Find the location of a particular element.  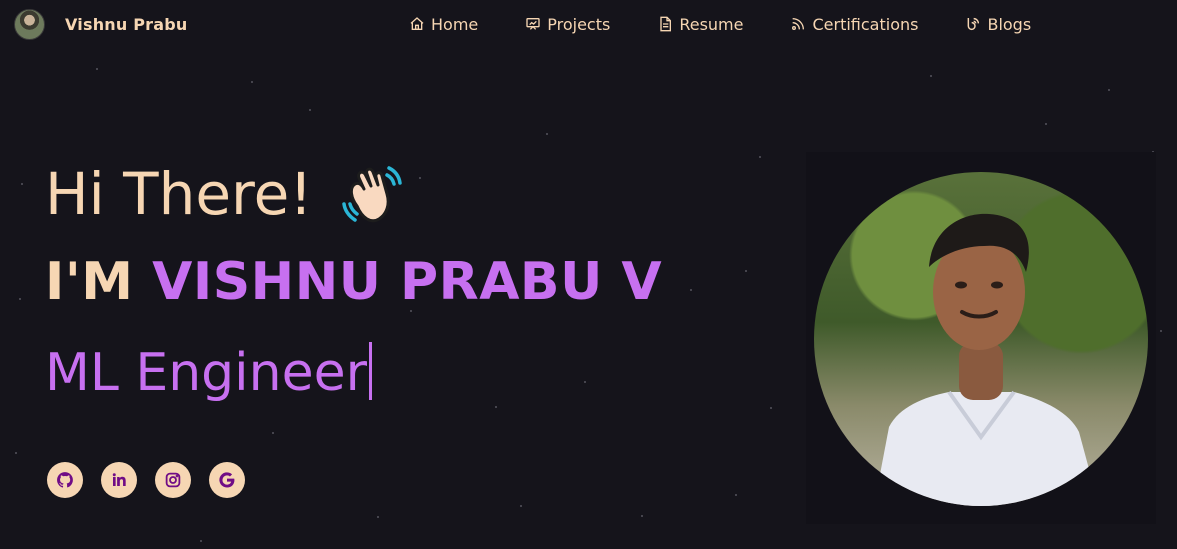

instagram-link is located at coordinates (173, 480).